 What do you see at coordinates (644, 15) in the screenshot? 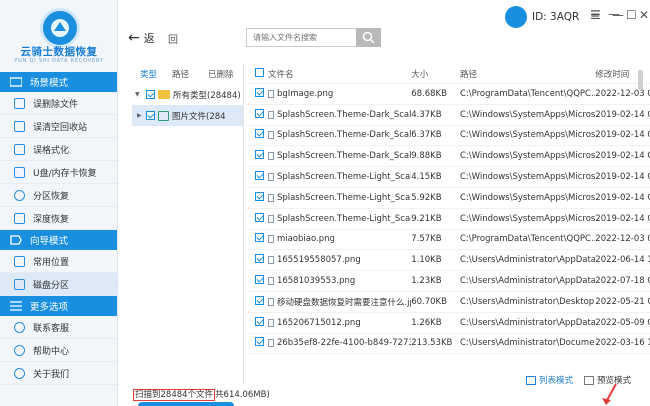
I see `close-icon: ✕` at bounding box center [644, 15].